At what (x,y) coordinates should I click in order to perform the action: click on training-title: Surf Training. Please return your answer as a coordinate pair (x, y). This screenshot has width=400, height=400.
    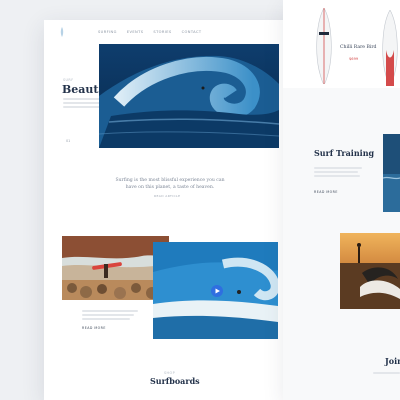
    Looking at the image, I should click on (344, 153).